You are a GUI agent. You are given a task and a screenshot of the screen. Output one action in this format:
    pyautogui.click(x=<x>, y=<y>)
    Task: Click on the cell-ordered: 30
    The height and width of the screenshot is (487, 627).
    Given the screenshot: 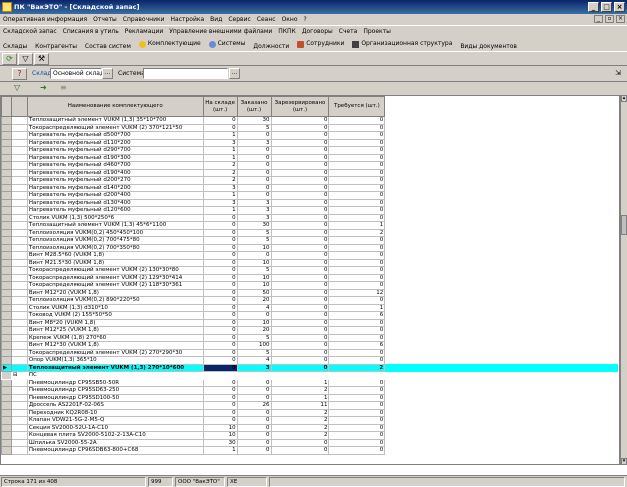 What is the action you would take?
    pyautogui.click(x=254, y=120)
    